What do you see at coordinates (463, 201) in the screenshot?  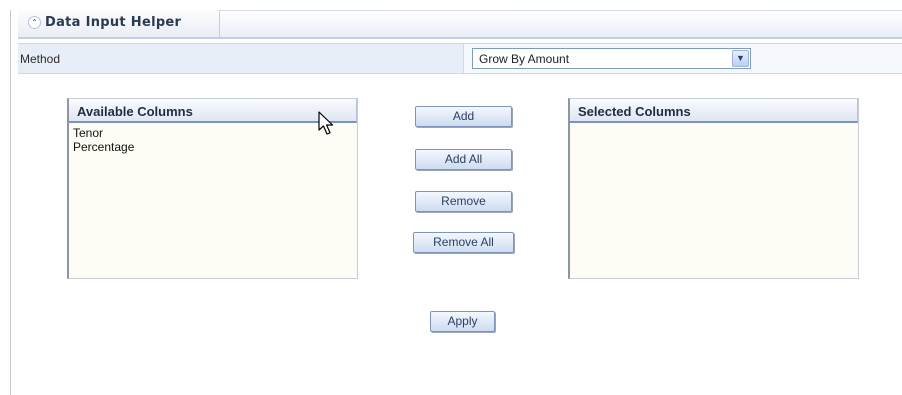 I see `remove-button: Remove` at bounding box center [463, 201].